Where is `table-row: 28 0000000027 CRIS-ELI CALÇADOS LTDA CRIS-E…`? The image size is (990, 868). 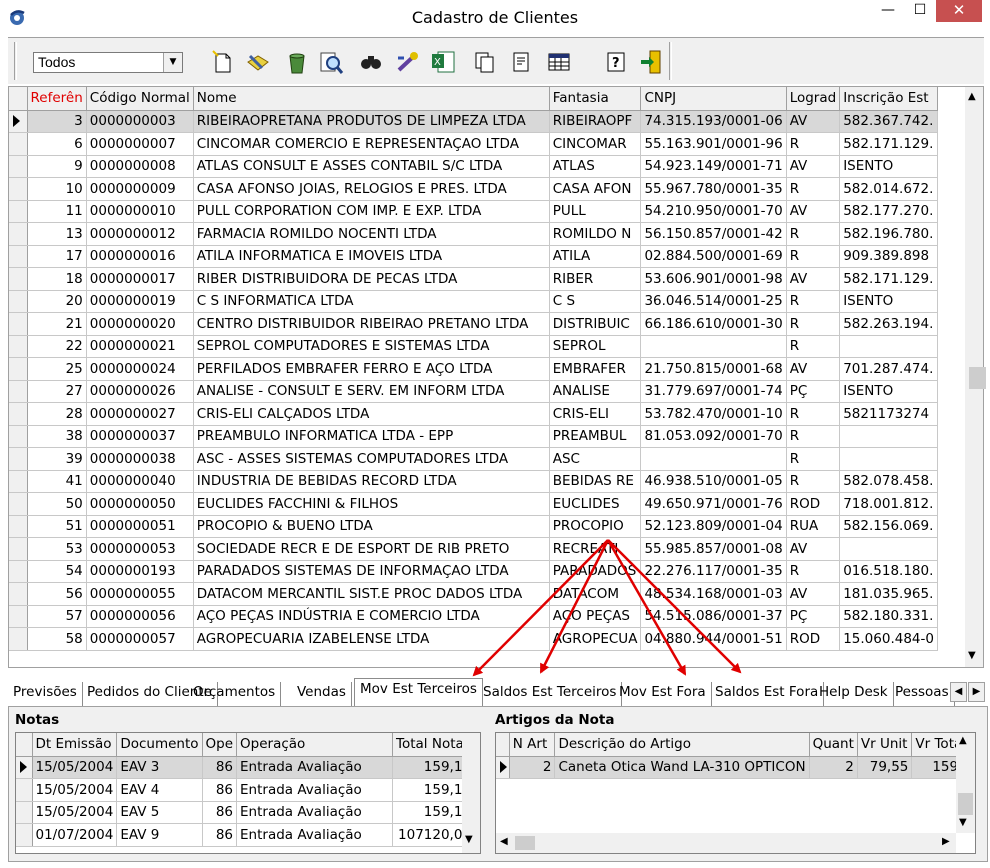 table-row: 28 0000000027 CRIS-ELI CALÇADOS LTDA CRIS-E… is located at coordinates (473, 414).